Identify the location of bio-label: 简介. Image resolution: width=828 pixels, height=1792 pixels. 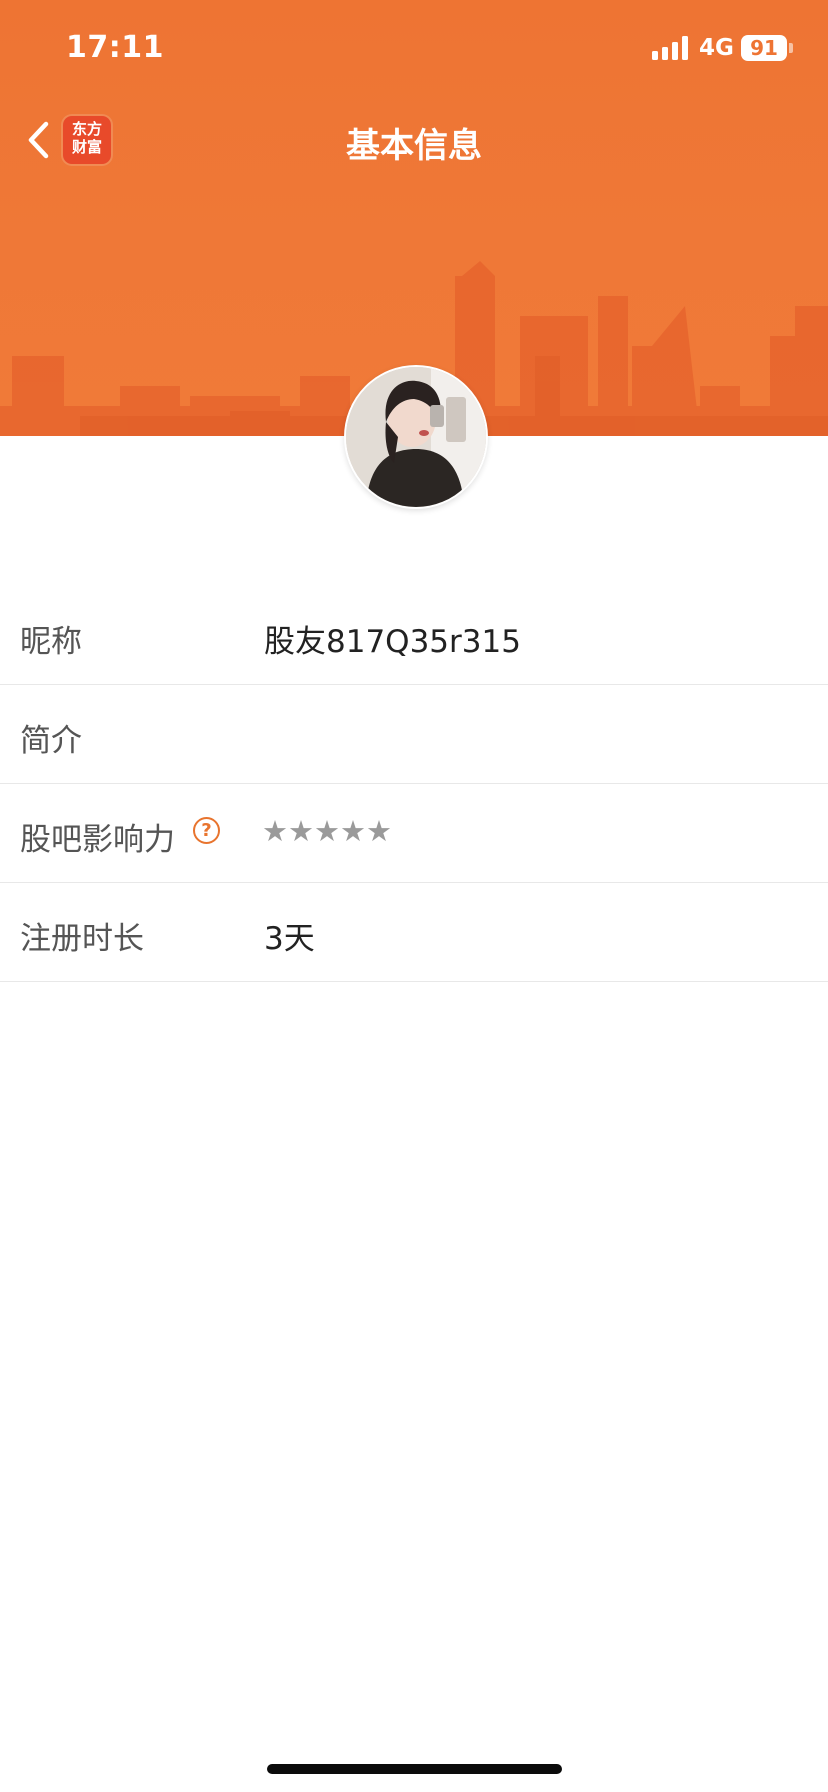
(51, 741).